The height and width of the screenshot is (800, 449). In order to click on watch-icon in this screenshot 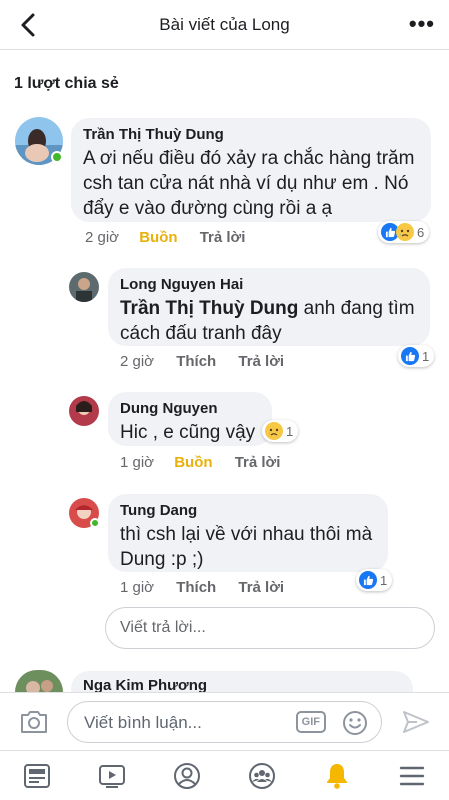, I will do `click(112, 776)`.